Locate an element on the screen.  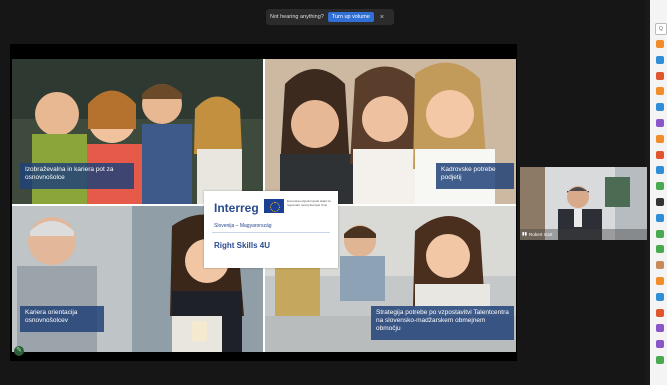
region-text: Slovenija – Magyarország is located at coordinates (243, 226).